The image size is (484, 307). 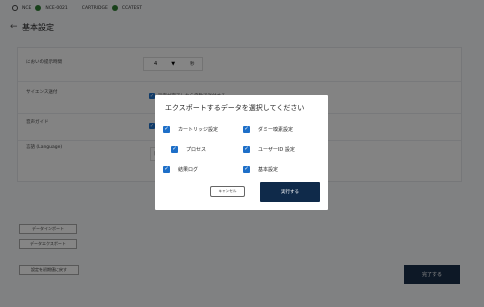 I want to click on option-label: ユーザーID 設定, so click(x=276, y=150).